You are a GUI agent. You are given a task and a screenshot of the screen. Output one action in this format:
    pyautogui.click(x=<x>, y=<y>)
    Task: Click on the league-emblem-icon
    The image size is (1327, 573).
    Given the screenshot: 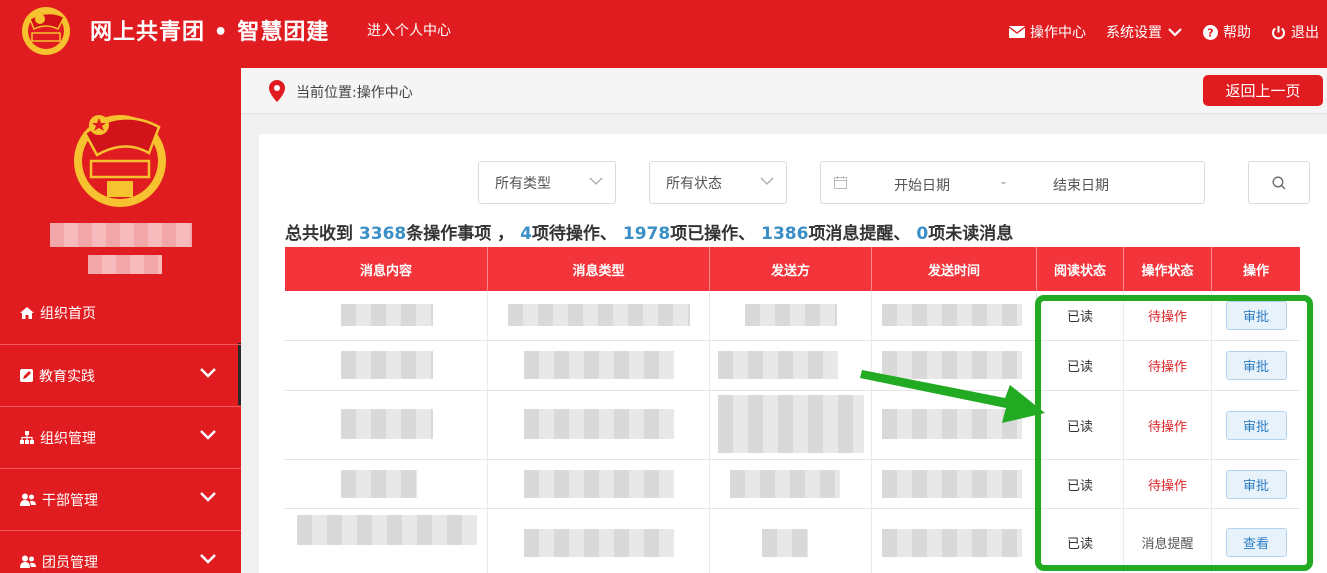 What is the action you would take?
    pyautogui.click(x=46, y=31)
    